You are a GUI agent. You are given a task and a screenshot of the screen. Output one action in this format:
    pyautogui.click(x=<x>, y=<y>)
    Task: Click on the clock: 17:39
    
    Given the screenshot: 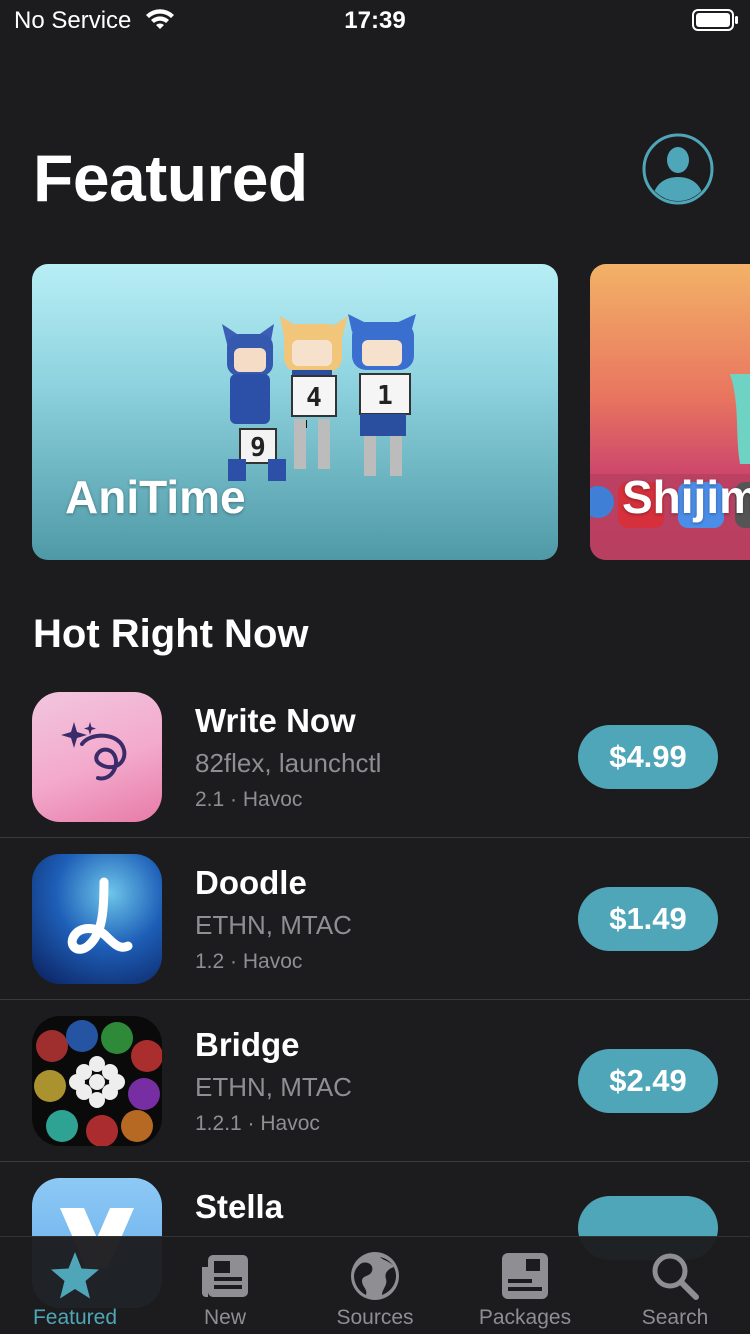 What is the action you would take?
    pyautogui.click(x=375, y=20)
    